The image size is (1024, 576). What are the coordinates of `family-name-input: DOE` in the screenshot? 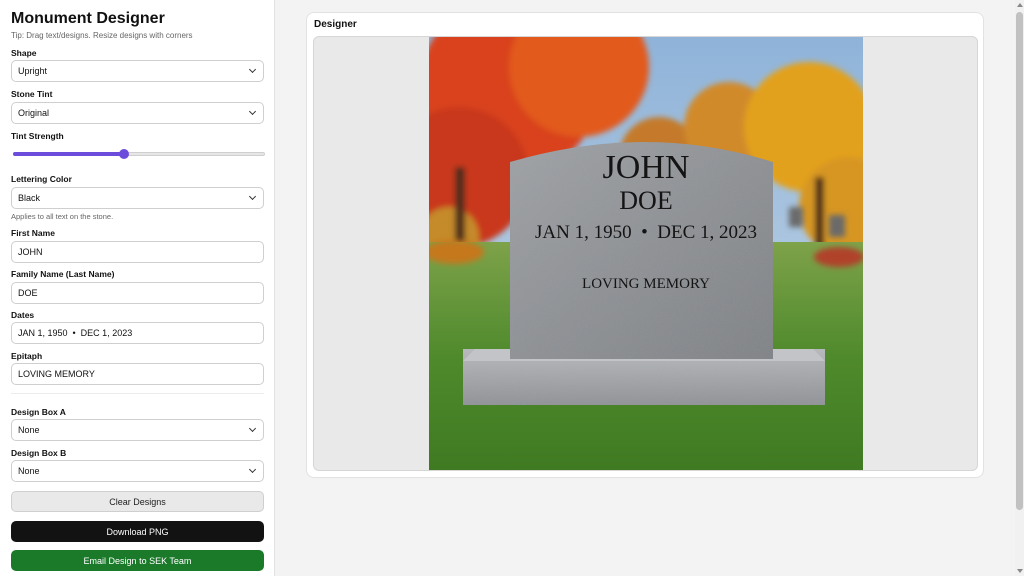 It's located at (137, 293).